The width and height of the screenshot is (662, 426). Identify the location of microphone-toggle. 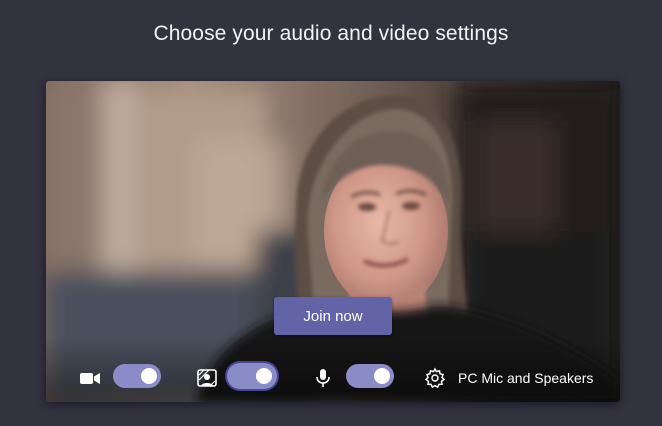
(370, 376).